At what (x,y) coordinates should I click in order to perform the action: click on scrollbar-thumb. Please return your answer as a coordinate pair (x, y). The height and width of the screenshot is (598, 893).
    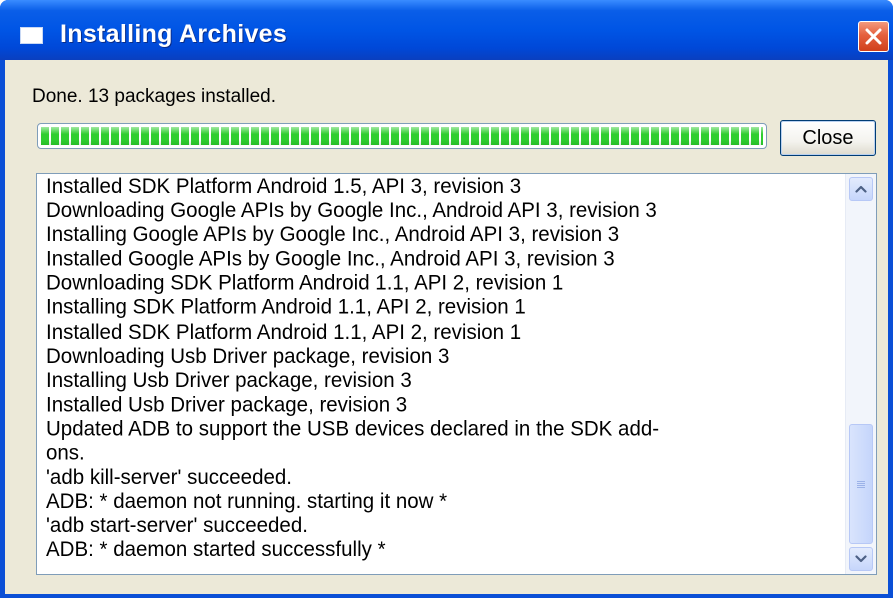
    Looking at the image, I should click on (861, 484).